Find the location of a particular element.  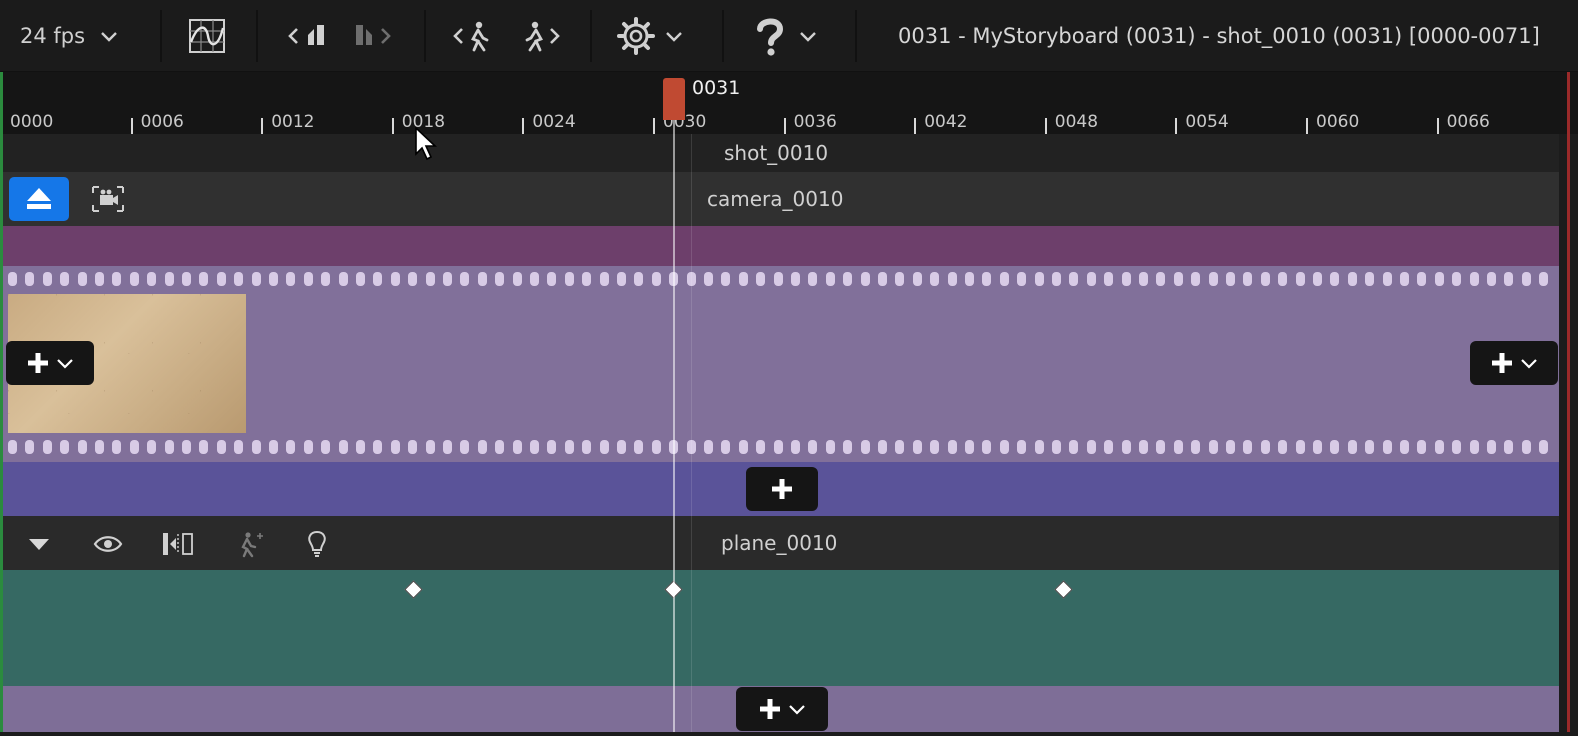

fps-dropdown: 24 fps is located at coordinates (69, 36).